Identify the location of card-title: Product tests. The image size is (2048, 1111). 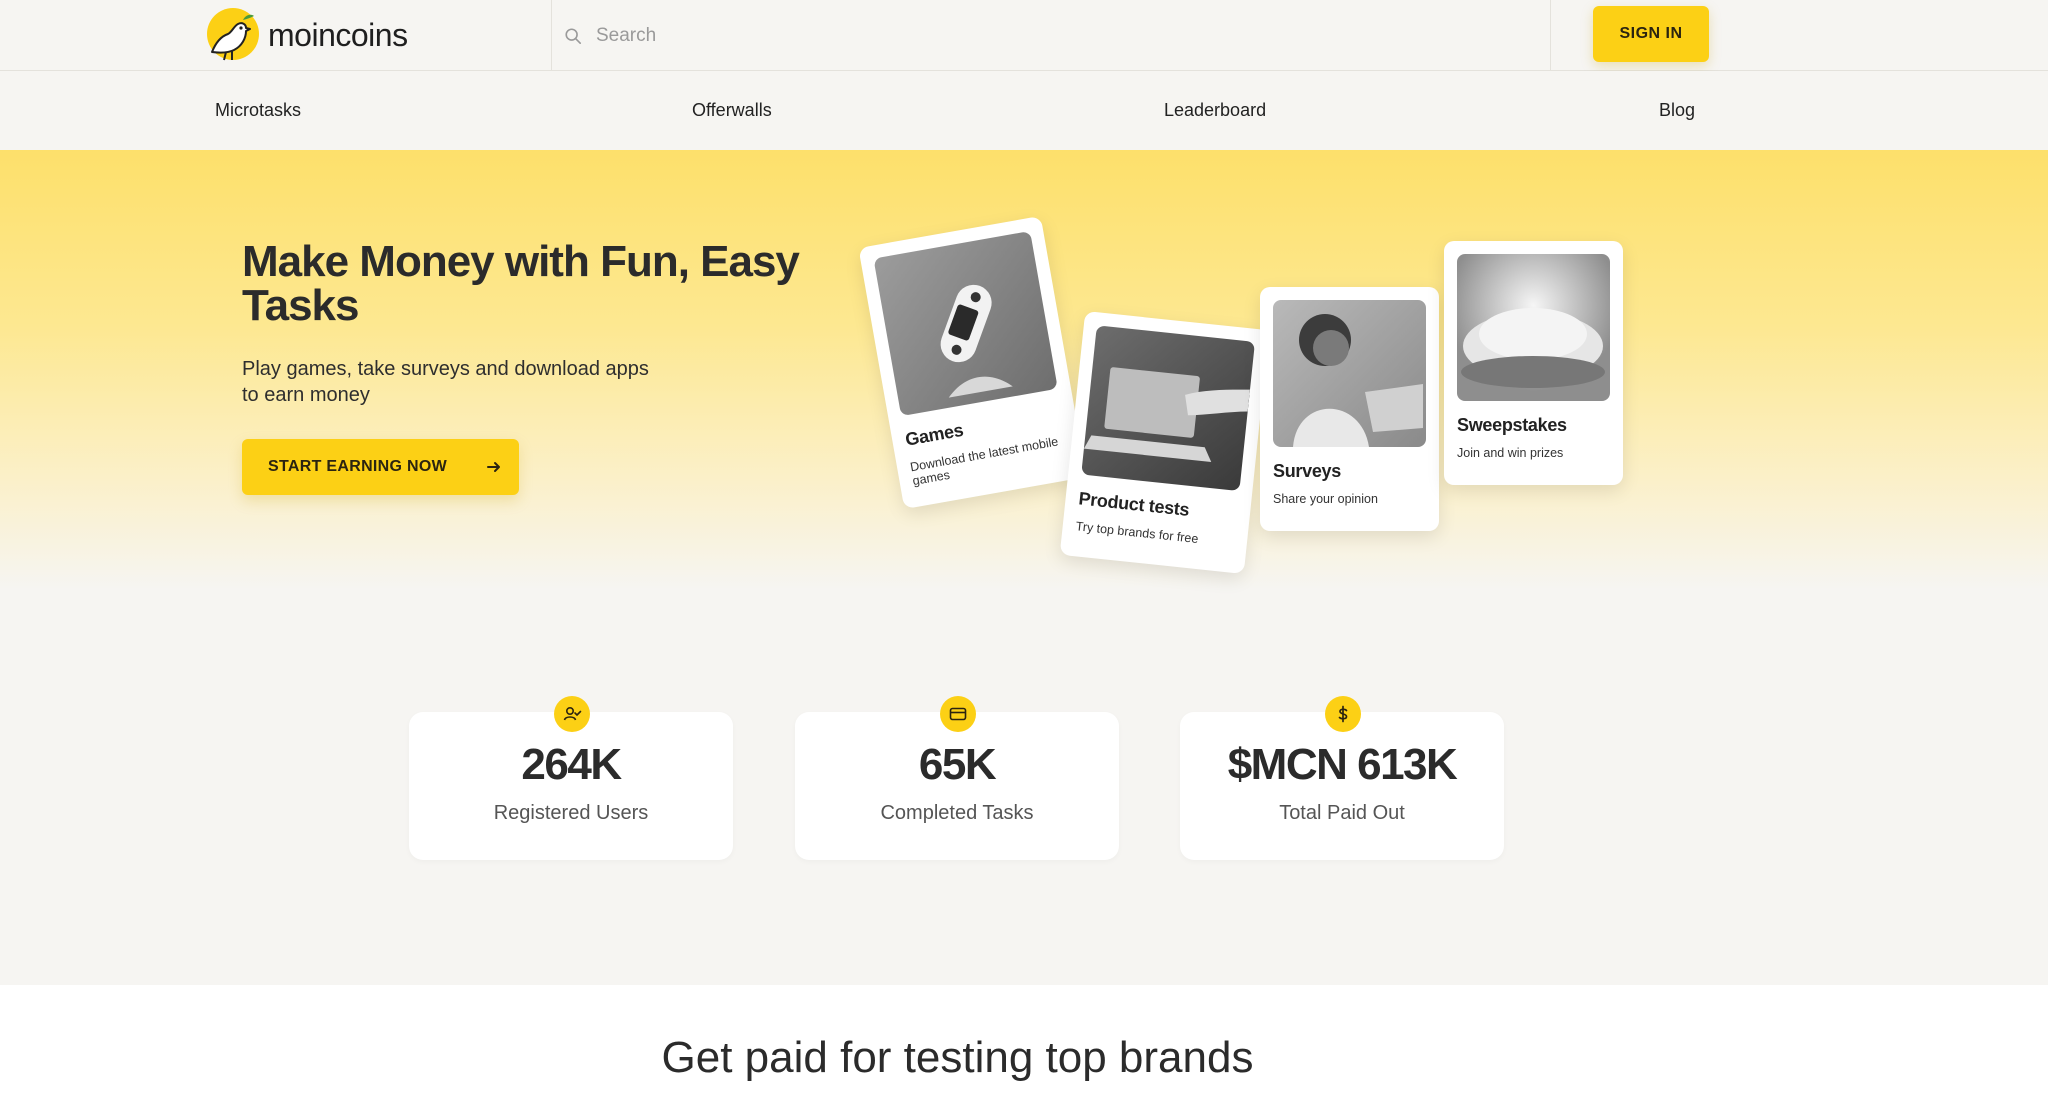
(1134, 504).